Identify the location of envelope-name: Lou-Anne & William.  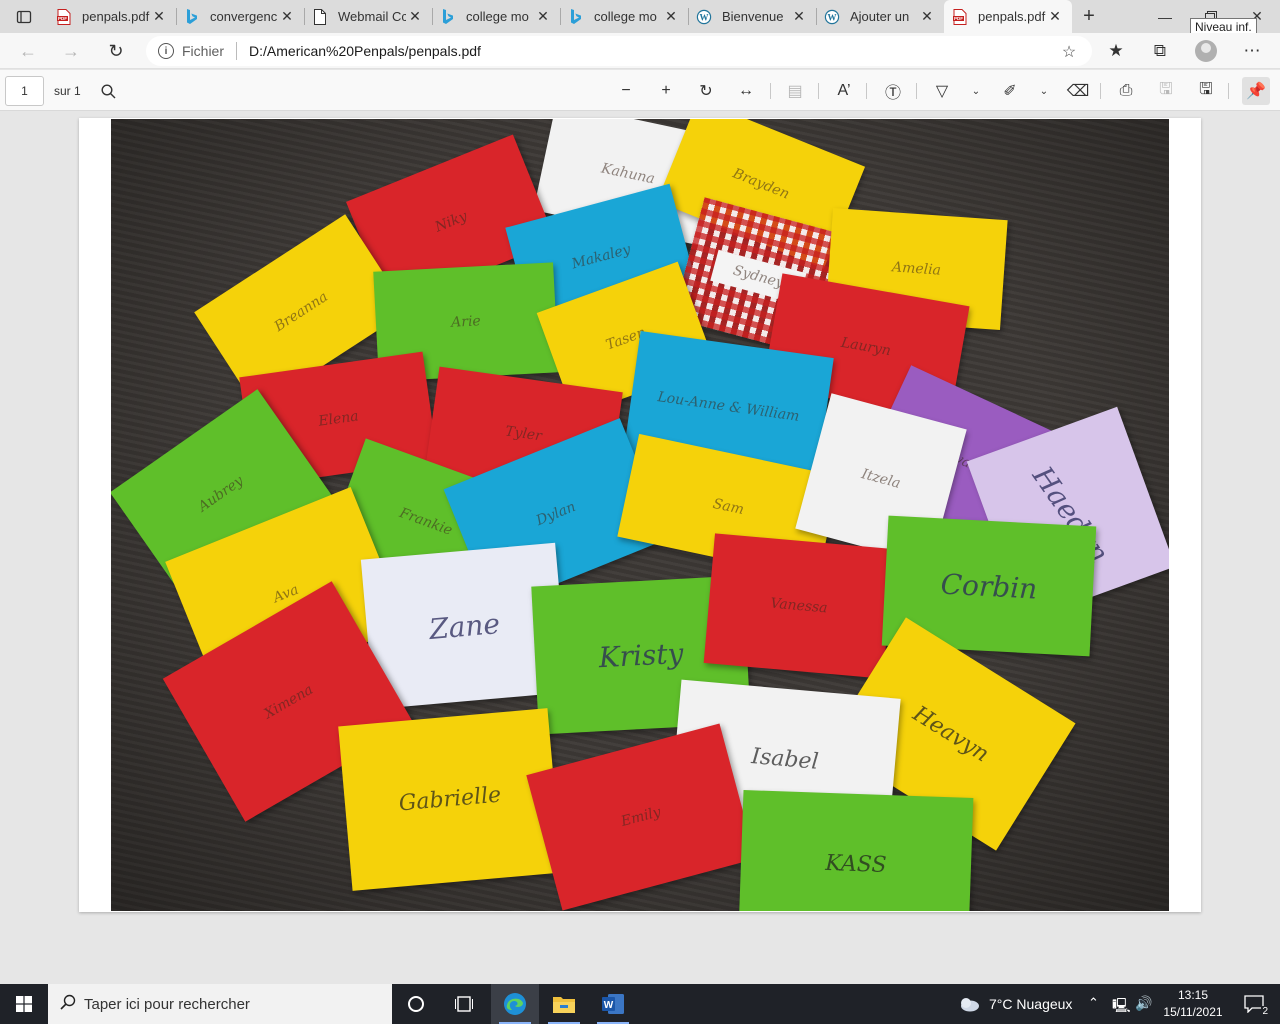
(728, 406).